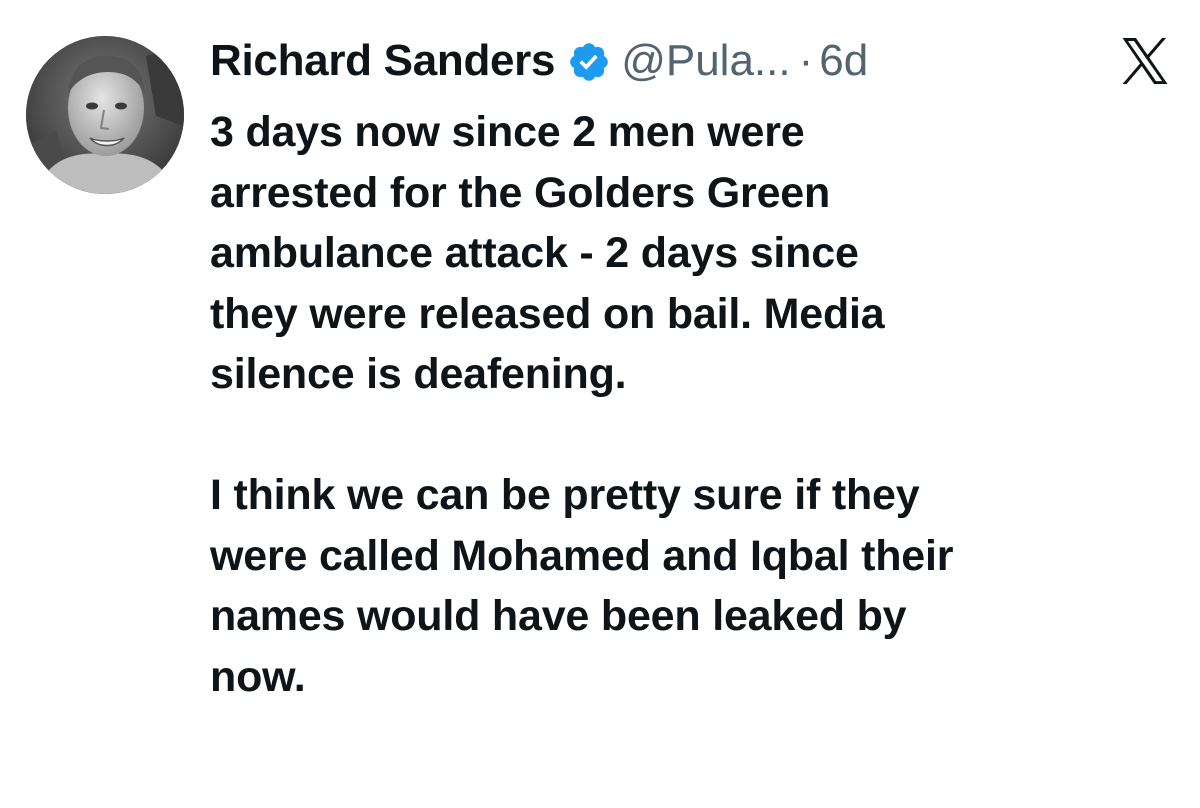 The height and width of the screenshot is (808, 1200). I want to click on tweet-text-line: they were released on bail. Media, so click(547, 313).